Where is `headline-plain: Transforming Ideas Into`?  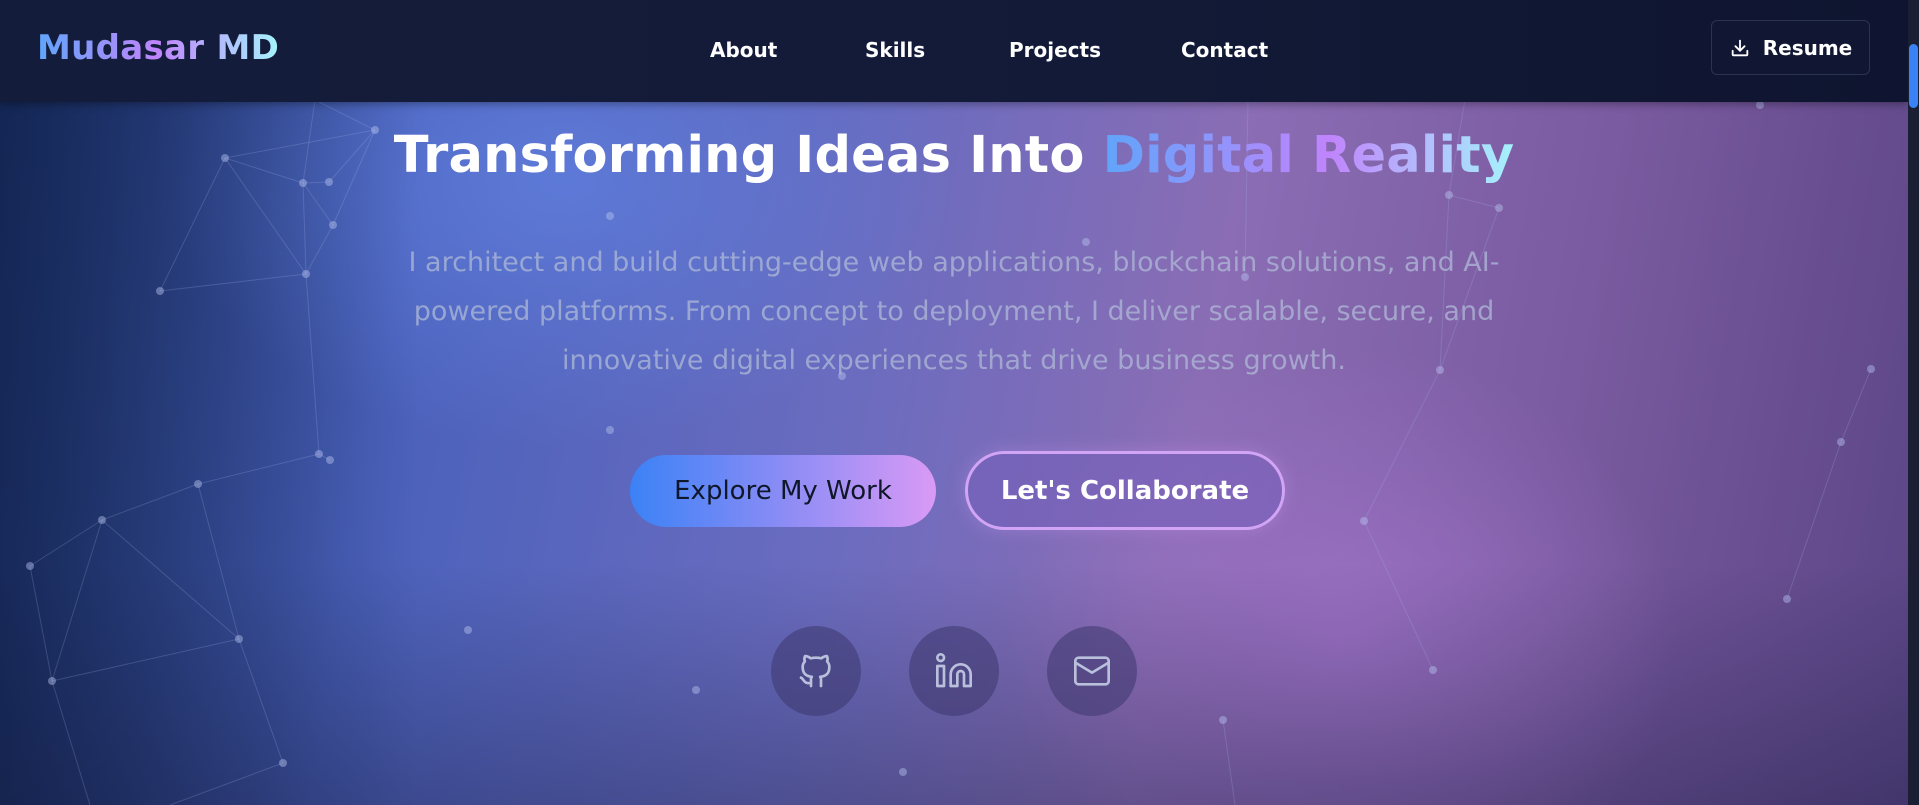
headline-plain: Transforming Ideas Into is located at coordinates (748, 155).